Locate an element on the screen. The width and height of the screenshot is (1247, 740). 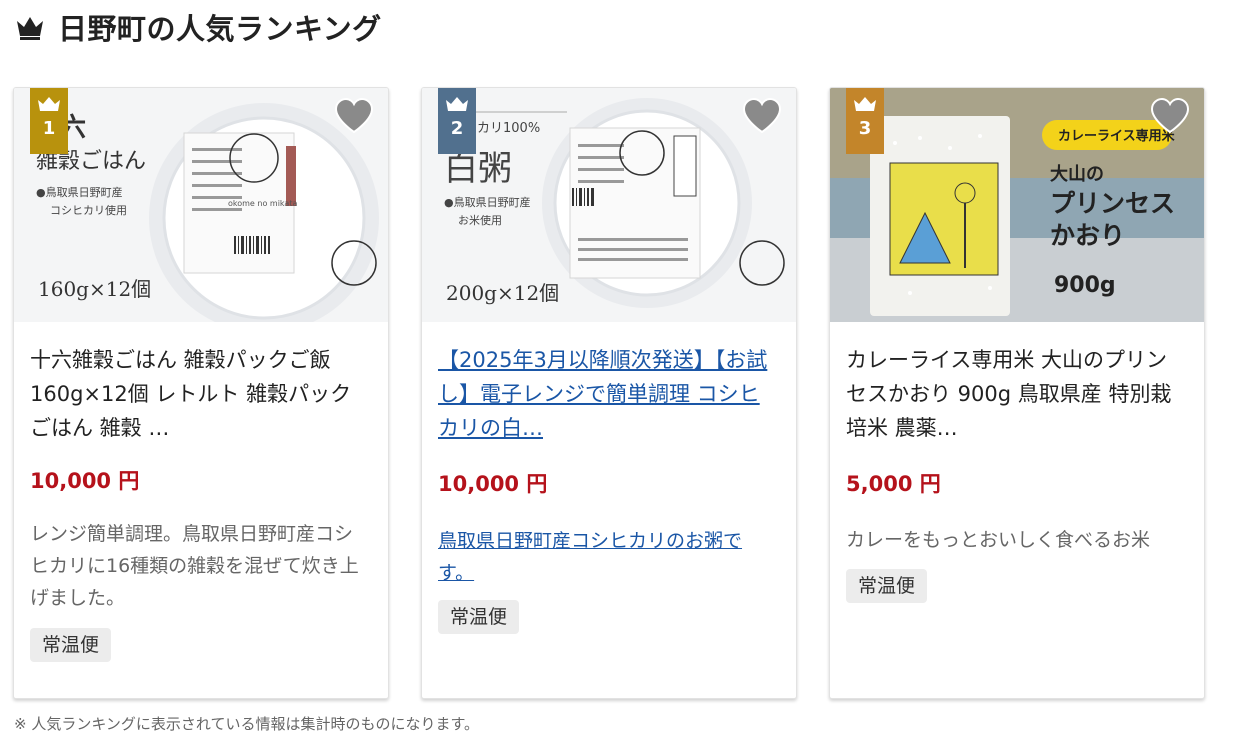
product-price: 5,000 円 is located at coordinates (893, 484).